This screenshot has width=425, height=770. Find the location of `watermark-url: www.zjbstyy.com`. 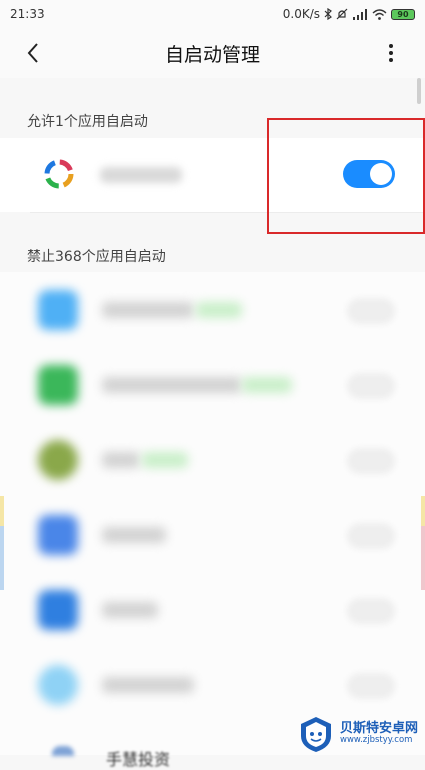

watermark-url: www.zjbstyy.com is located at coordinates (376, 740).